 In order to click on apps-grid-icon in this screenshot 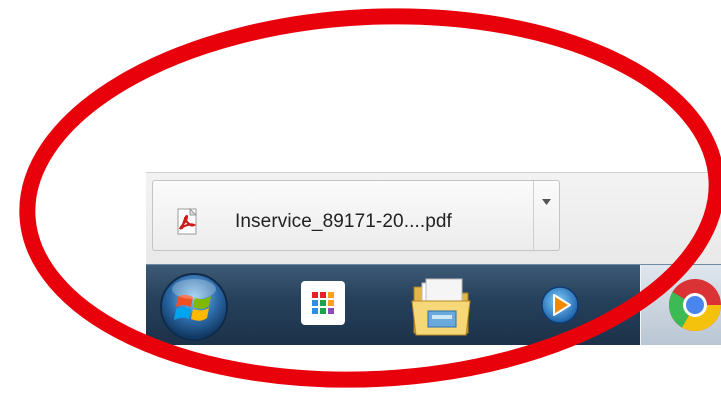, I will do `click(326, 305)`.